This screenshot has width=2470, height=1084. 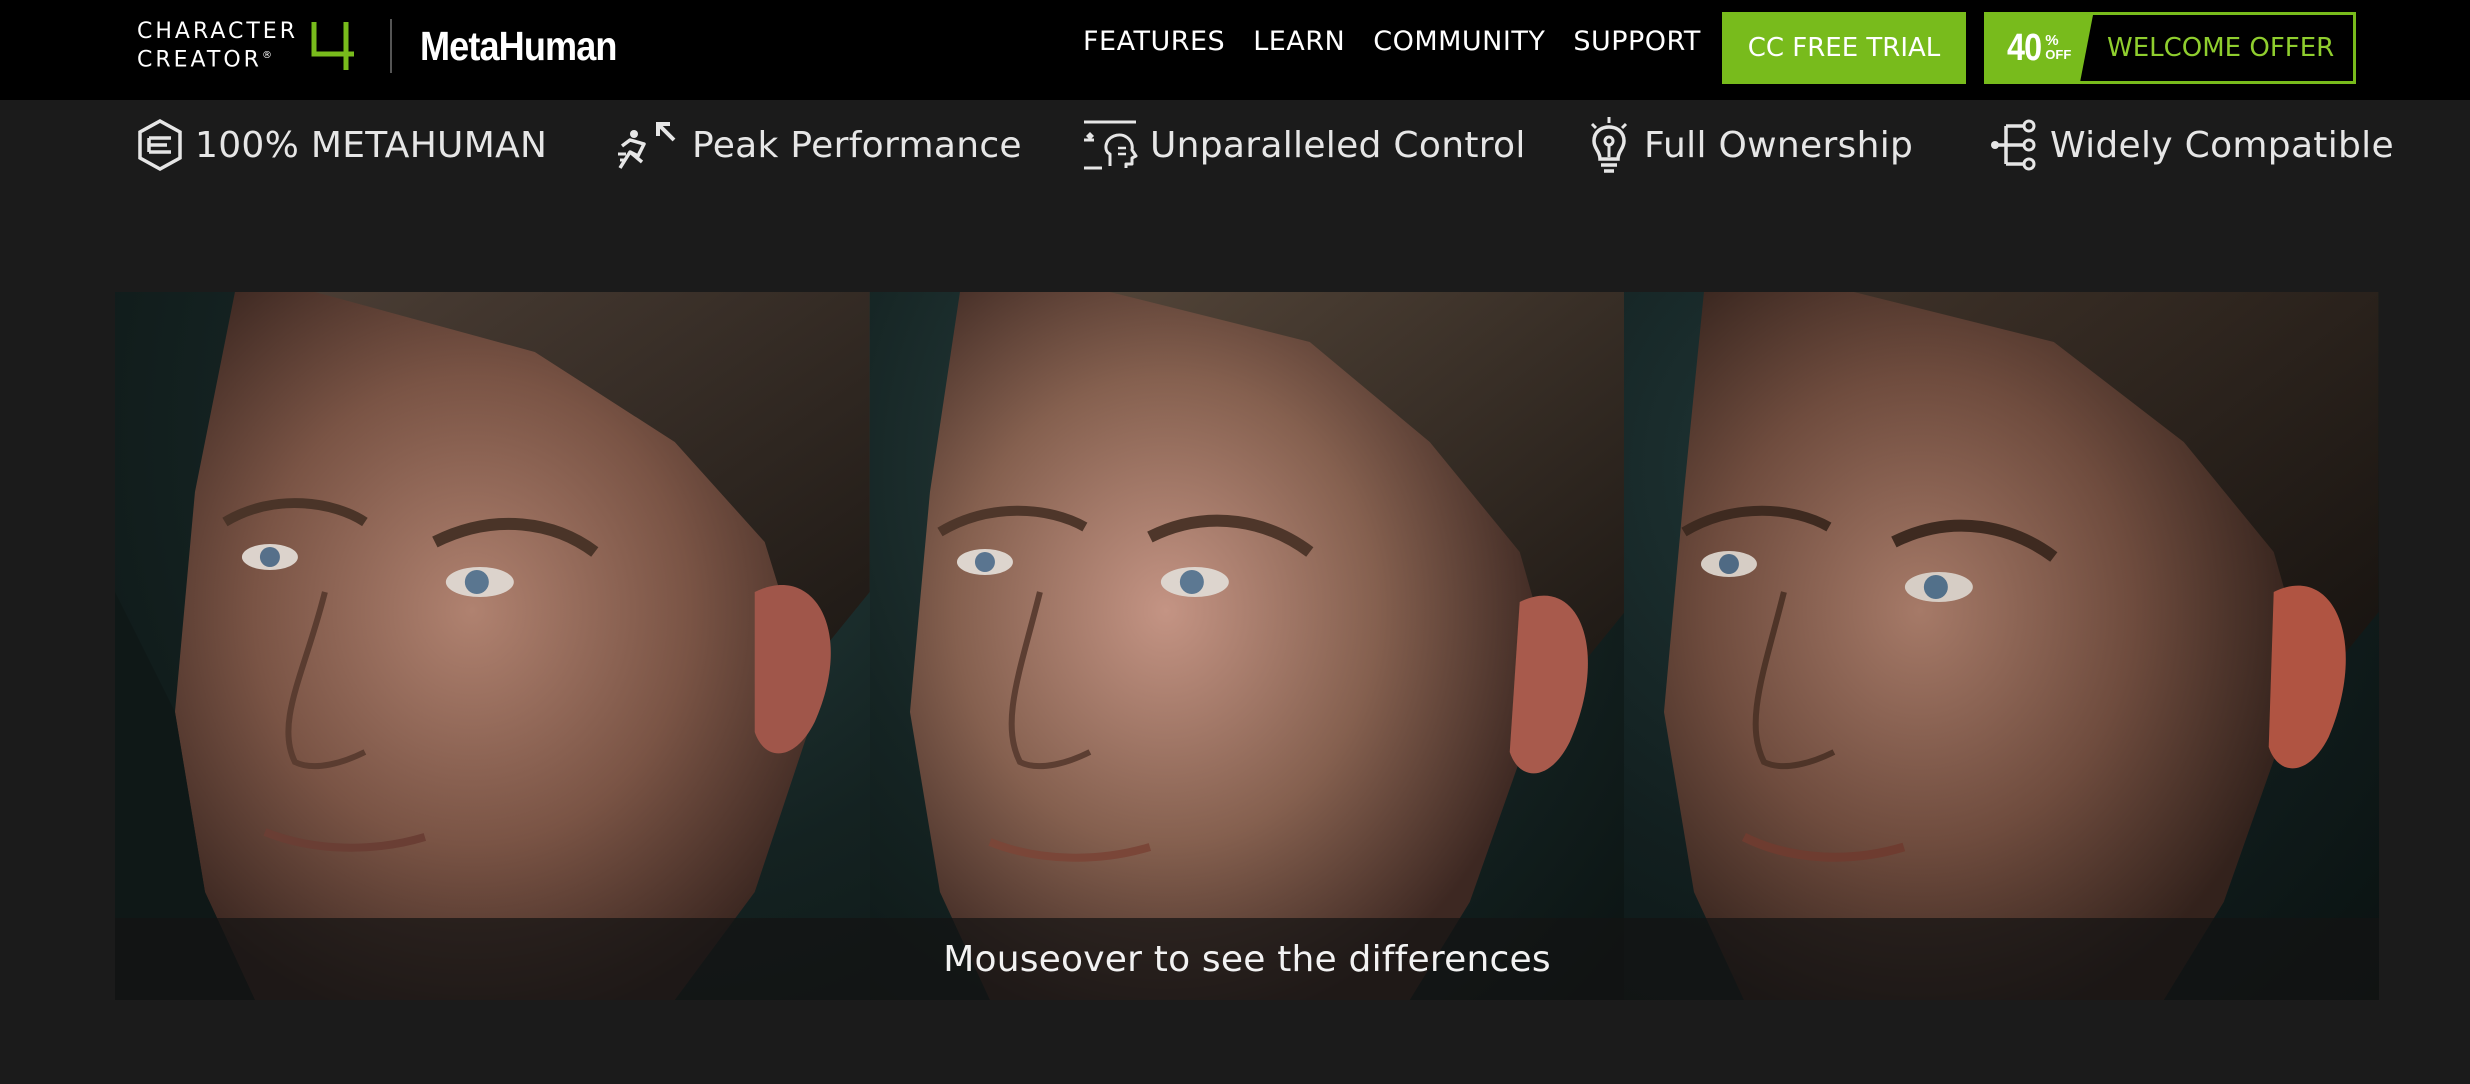 What do you see at coordinates (2222, 145) in the screenshot?
I see `feature-label: Widely Compatible` at bounding box center [2222, 145].